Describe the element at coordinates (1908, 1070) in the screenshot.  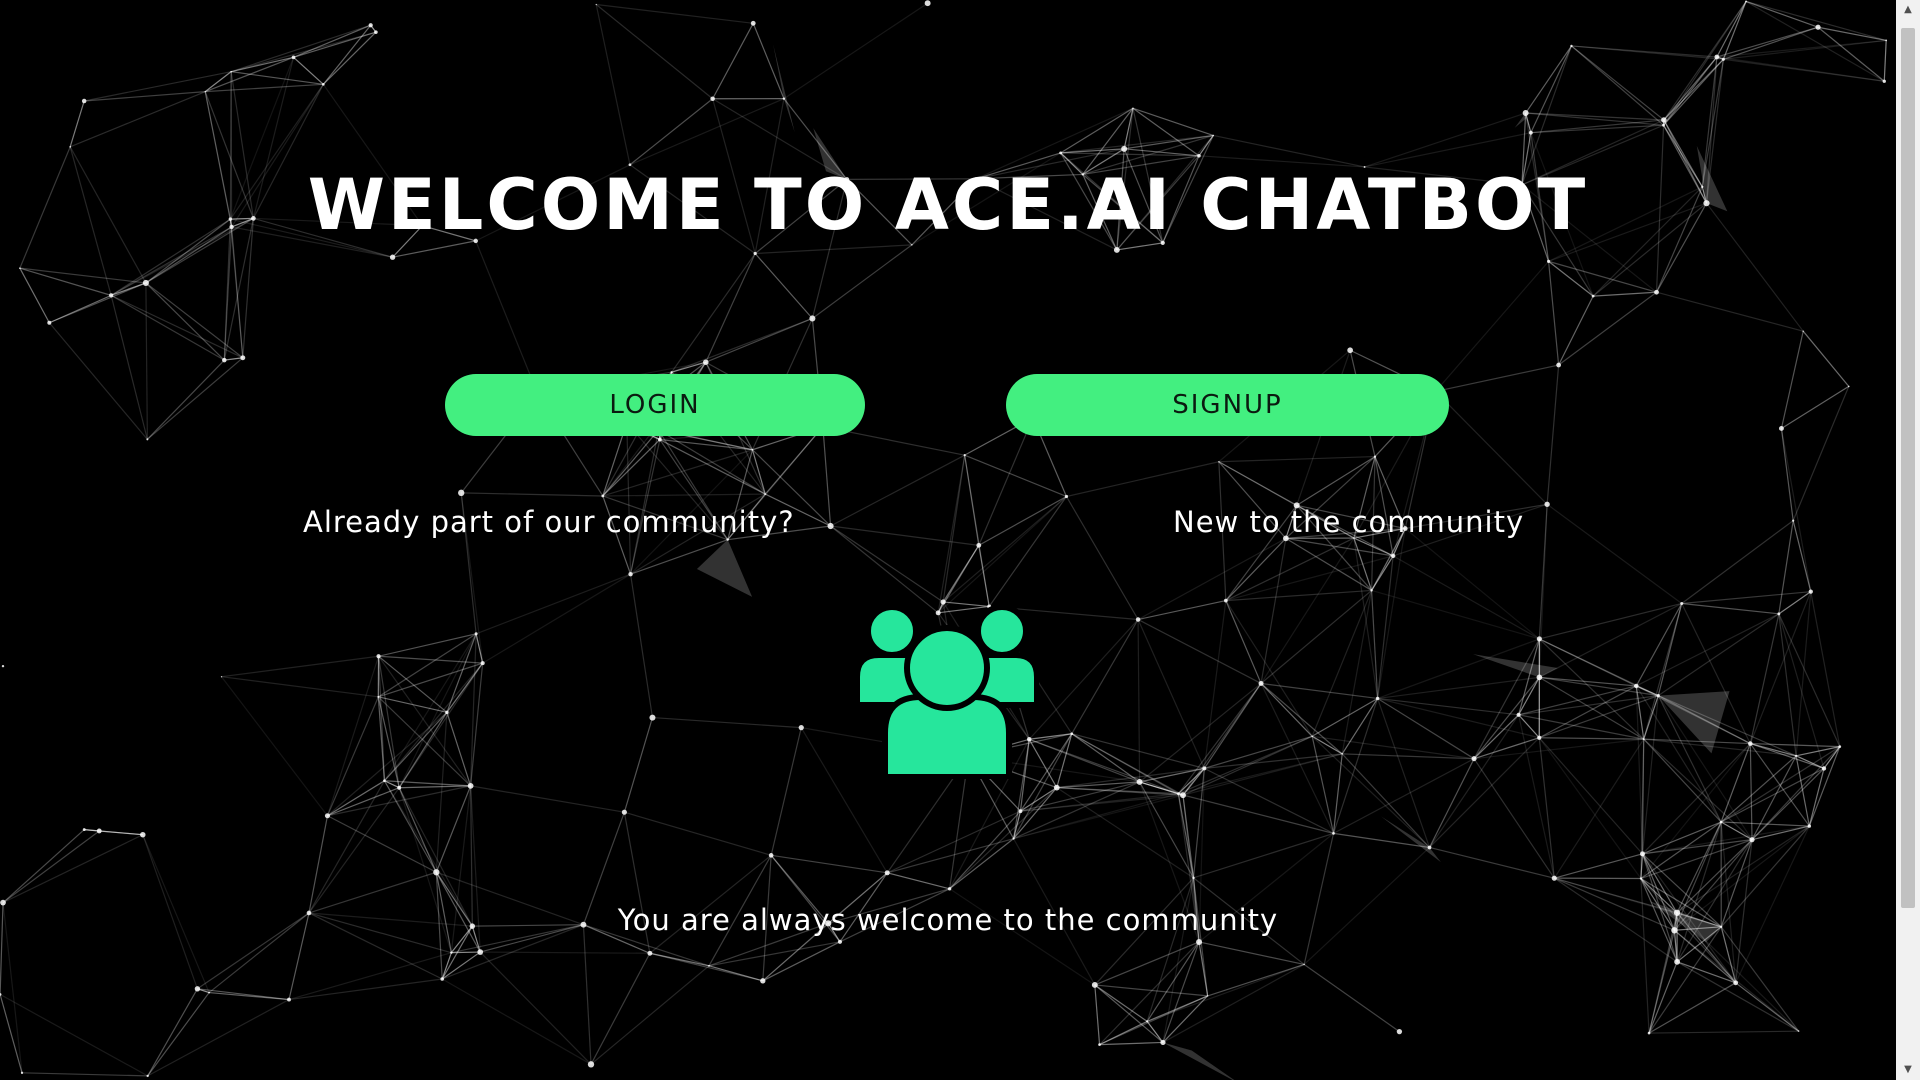
I see `scroll-down-icon: ▼` at that location.